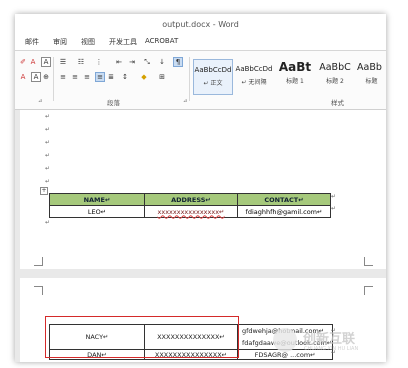 This screenshot has width=408, height=368. I want to click on paragraph-dialog-launcher-icon: ⊿, so click(185, 101).